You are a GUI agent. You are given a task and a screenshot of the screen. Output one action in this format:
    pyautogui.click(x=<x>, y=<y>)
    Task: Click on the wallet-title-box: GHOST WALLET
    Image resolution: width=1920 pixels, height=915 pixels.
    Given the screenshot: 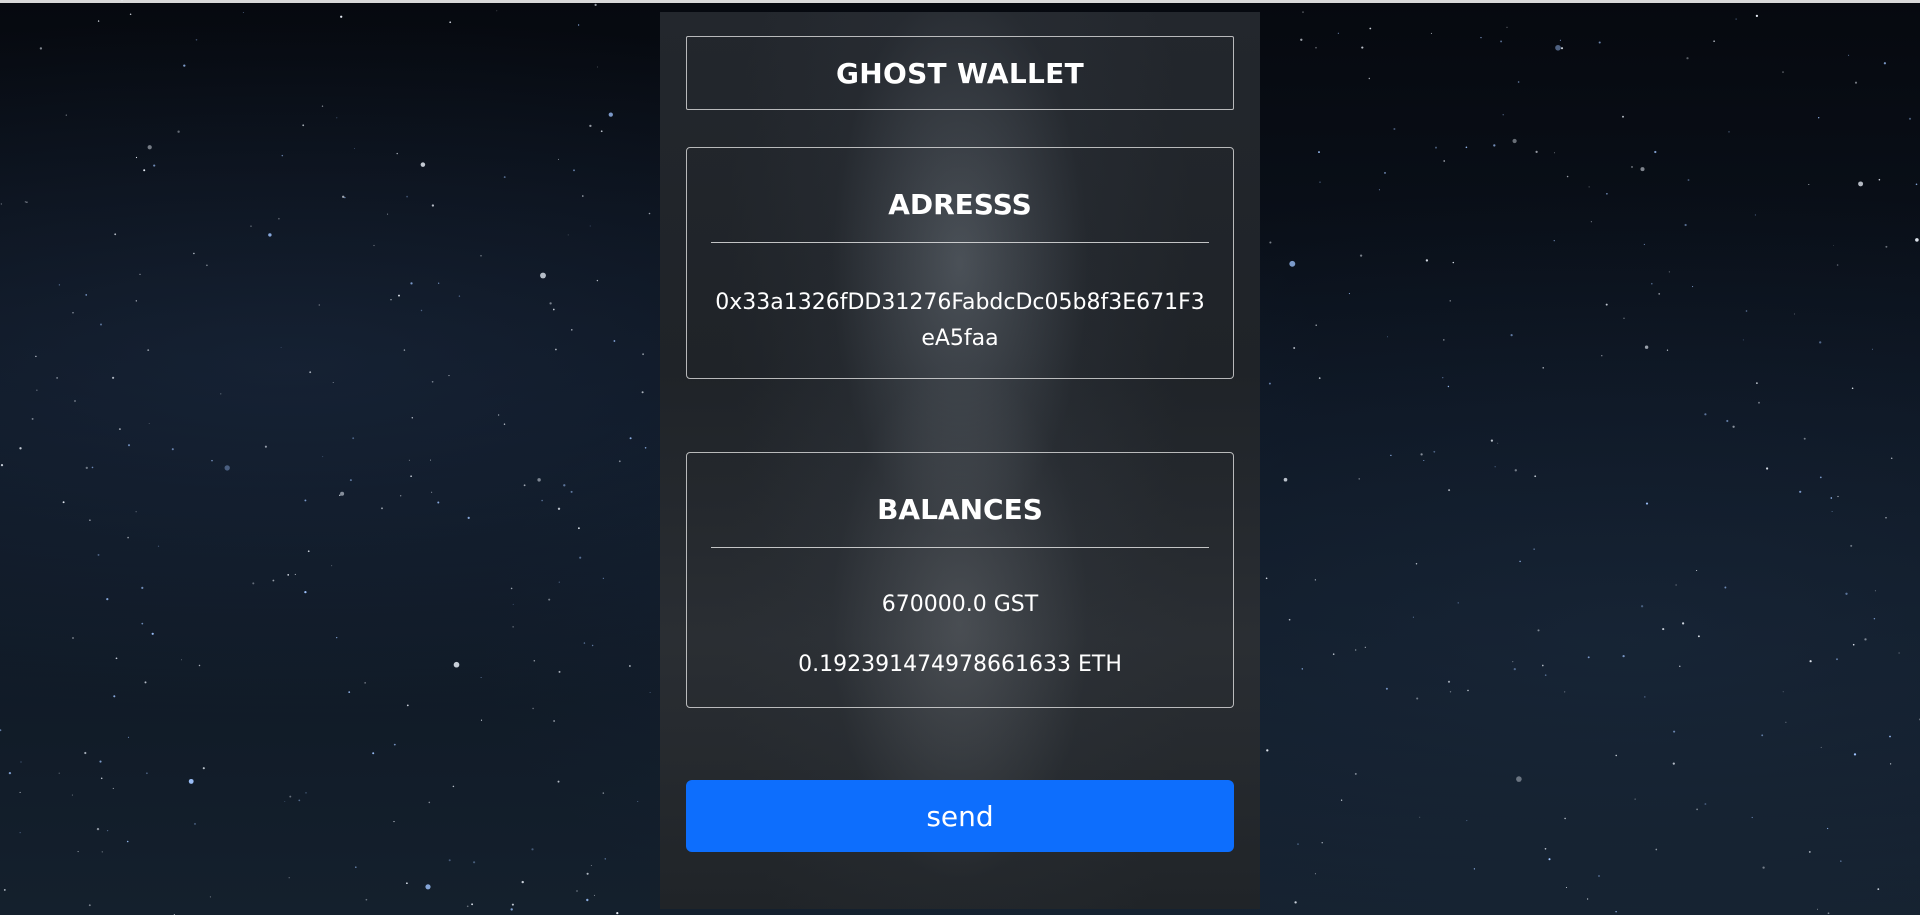 What is the action you would take?
    pyautogui.click(x=960, y=73)
    